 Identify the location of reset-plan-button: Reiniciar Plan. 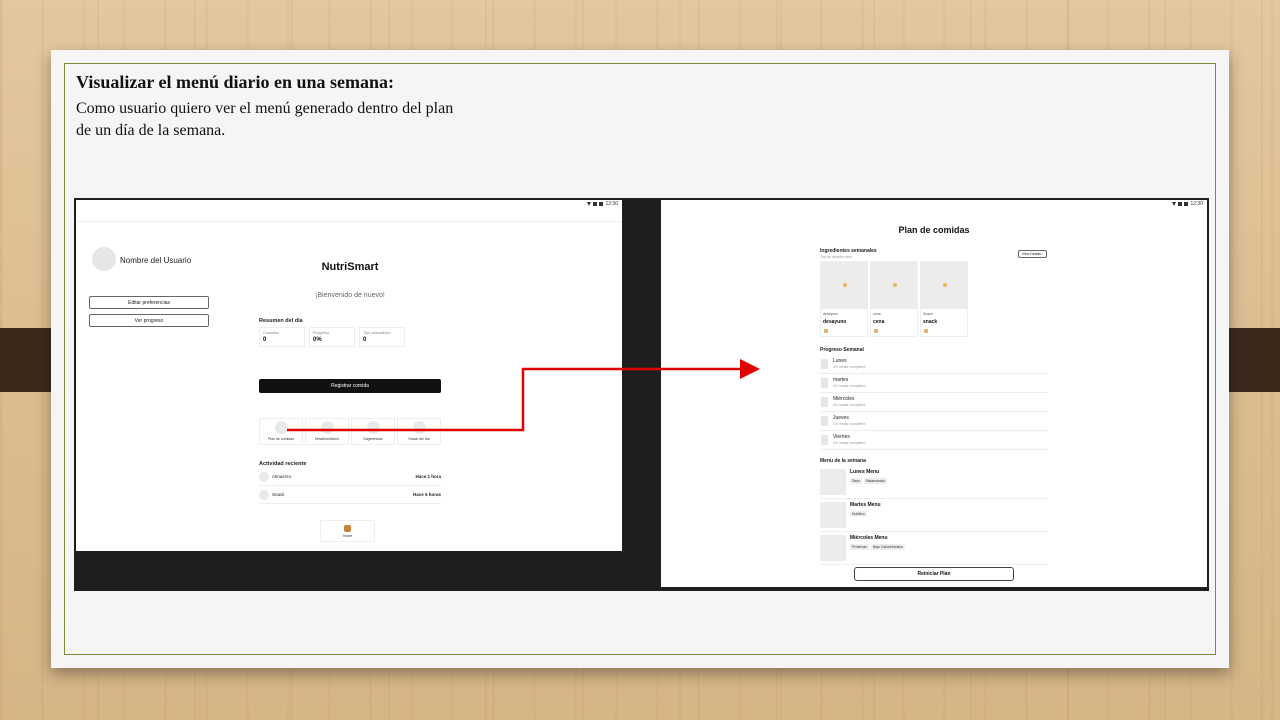
(934, 574).